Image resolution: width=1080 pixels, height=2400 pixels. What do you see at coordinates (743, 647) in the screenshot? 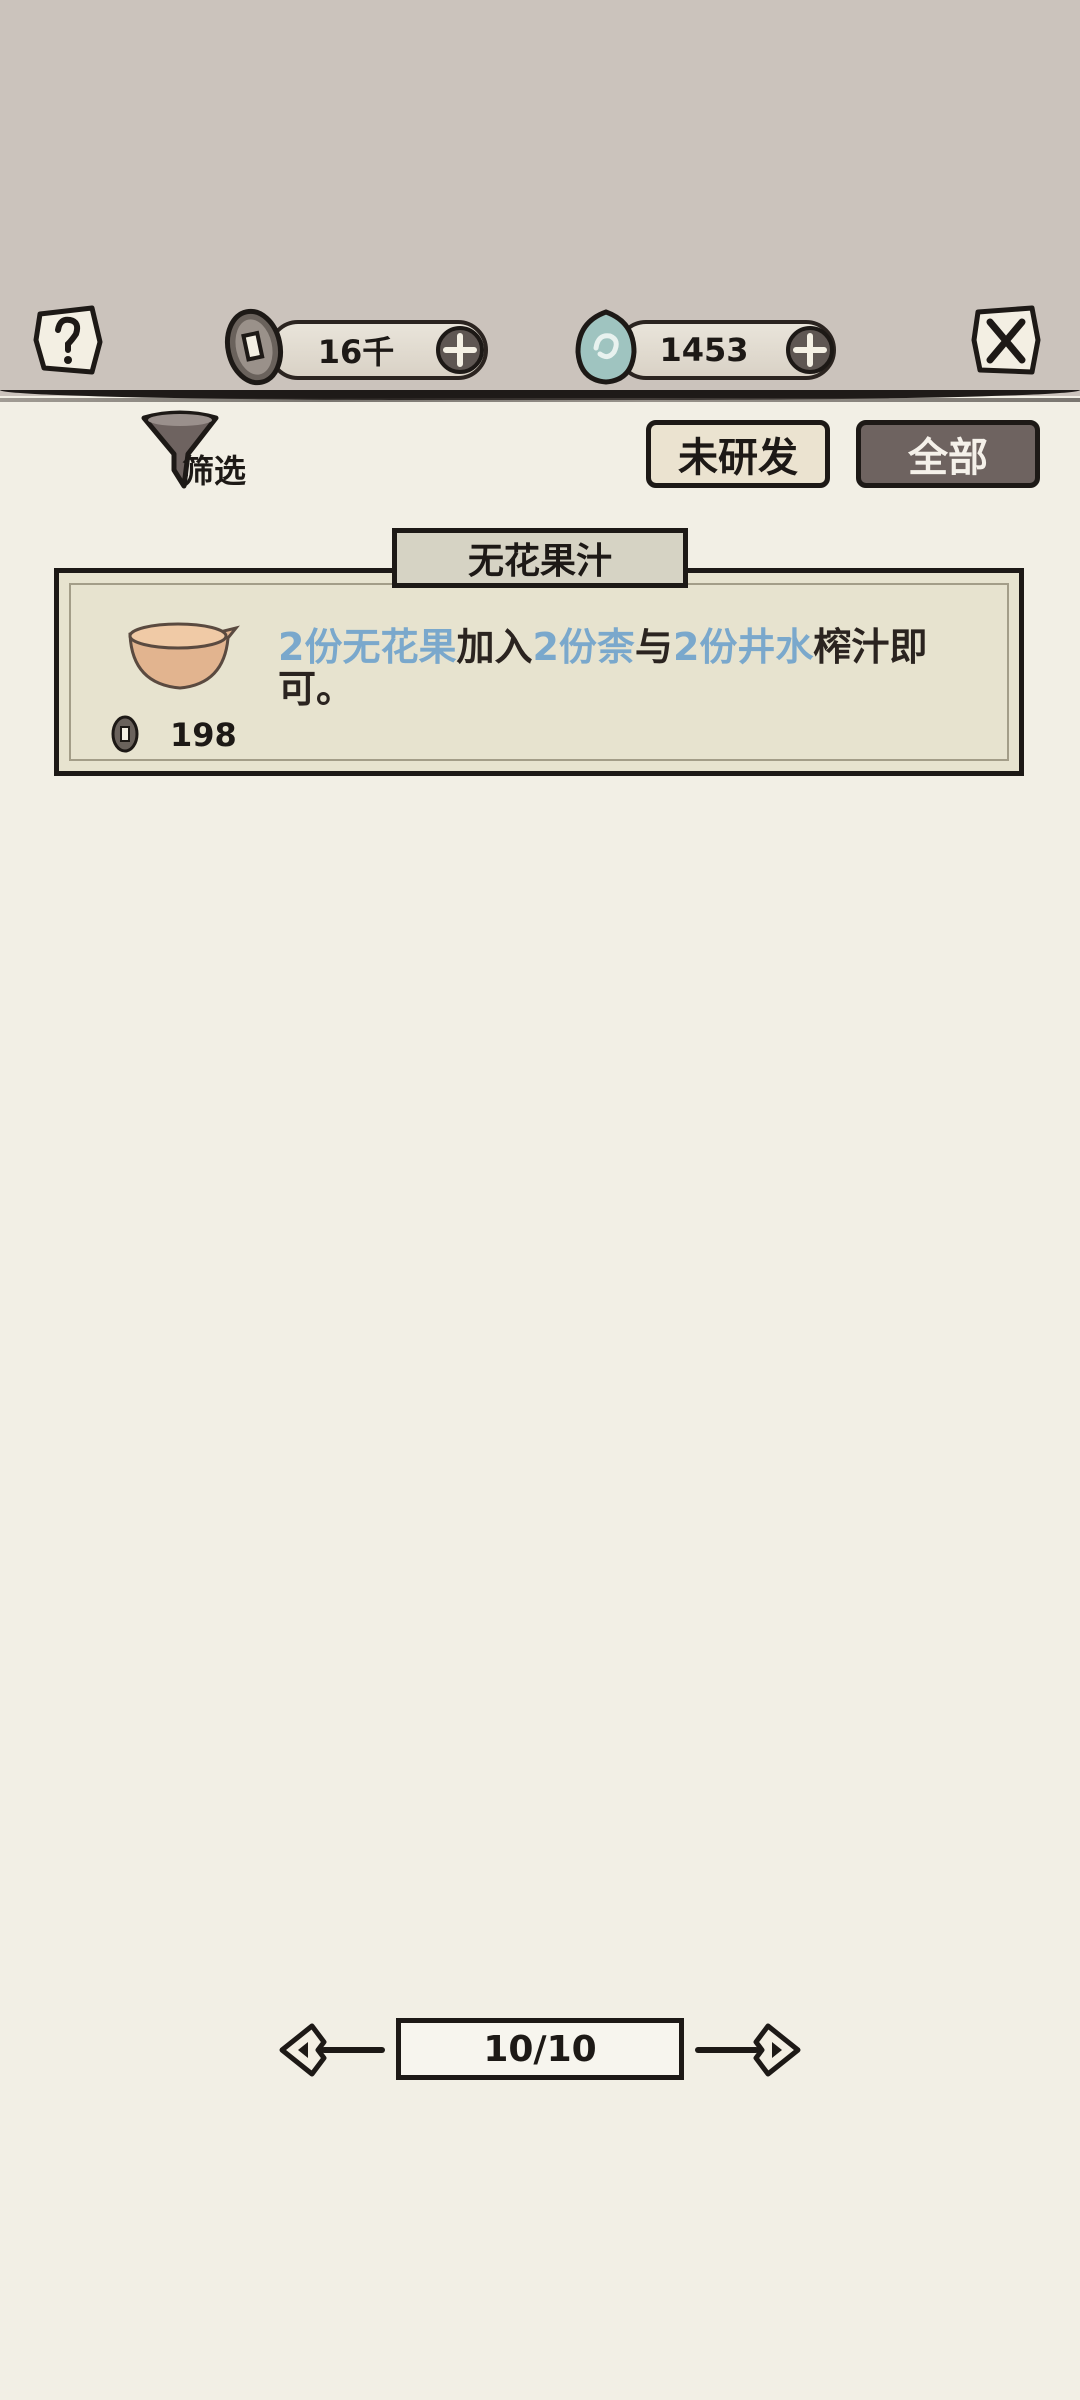
I see `desc-ingredient-3: 2份井水` at bounding box center [743, 647].